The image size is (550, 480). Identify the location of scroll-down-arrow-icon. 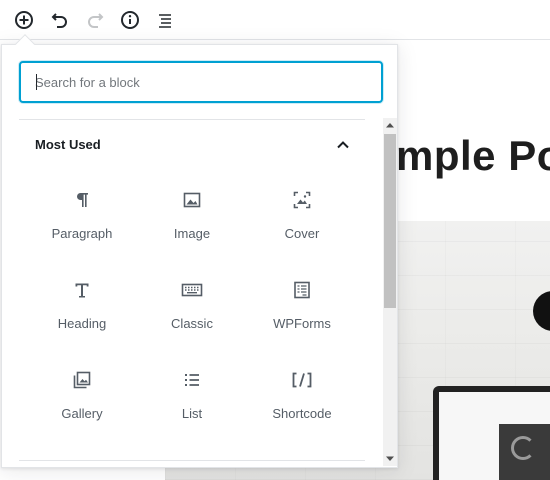
(390, 459).